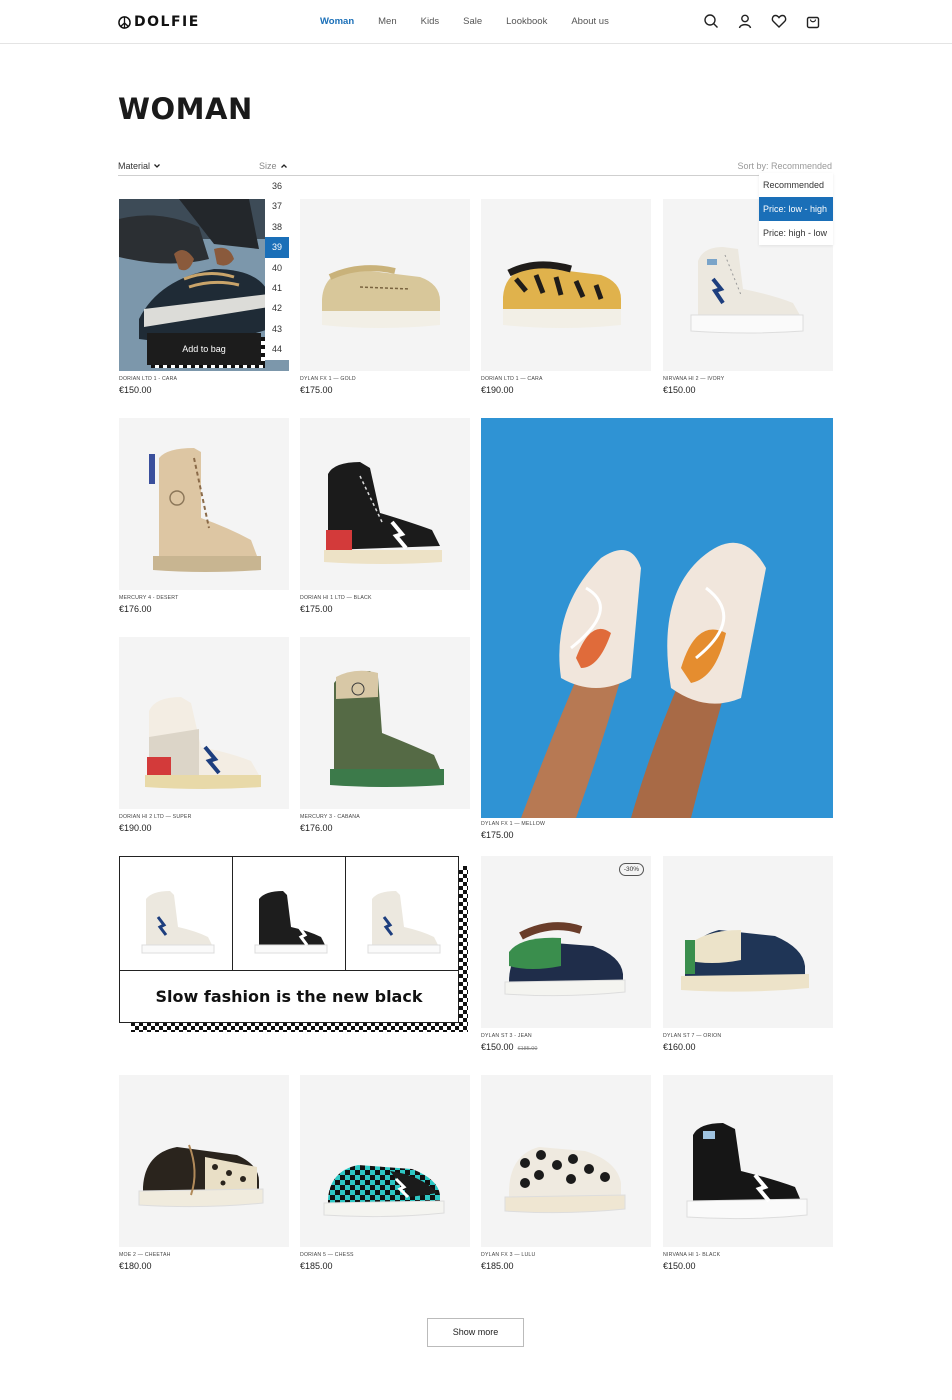  I want to click on search-icon, so click(711, 21).